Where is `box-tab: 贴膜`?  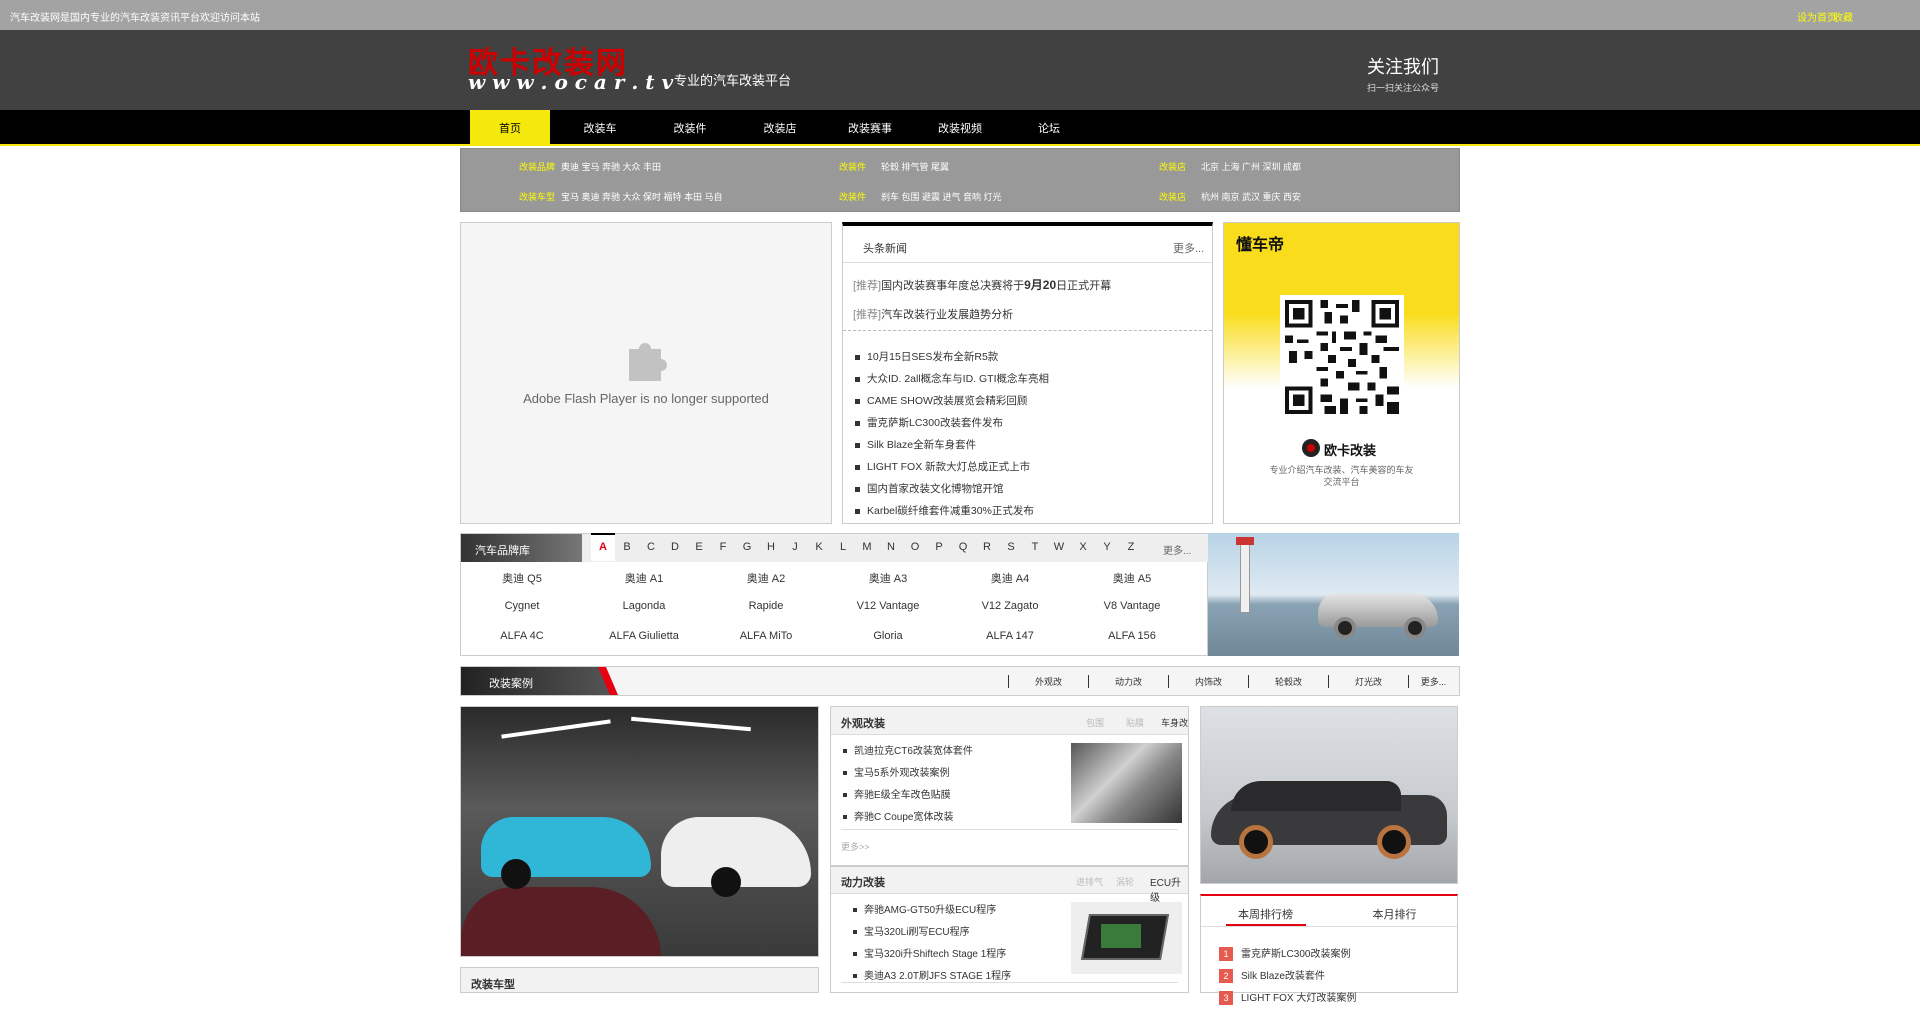
box-tab: 贴膜 is located at coordinates (1135, 722).